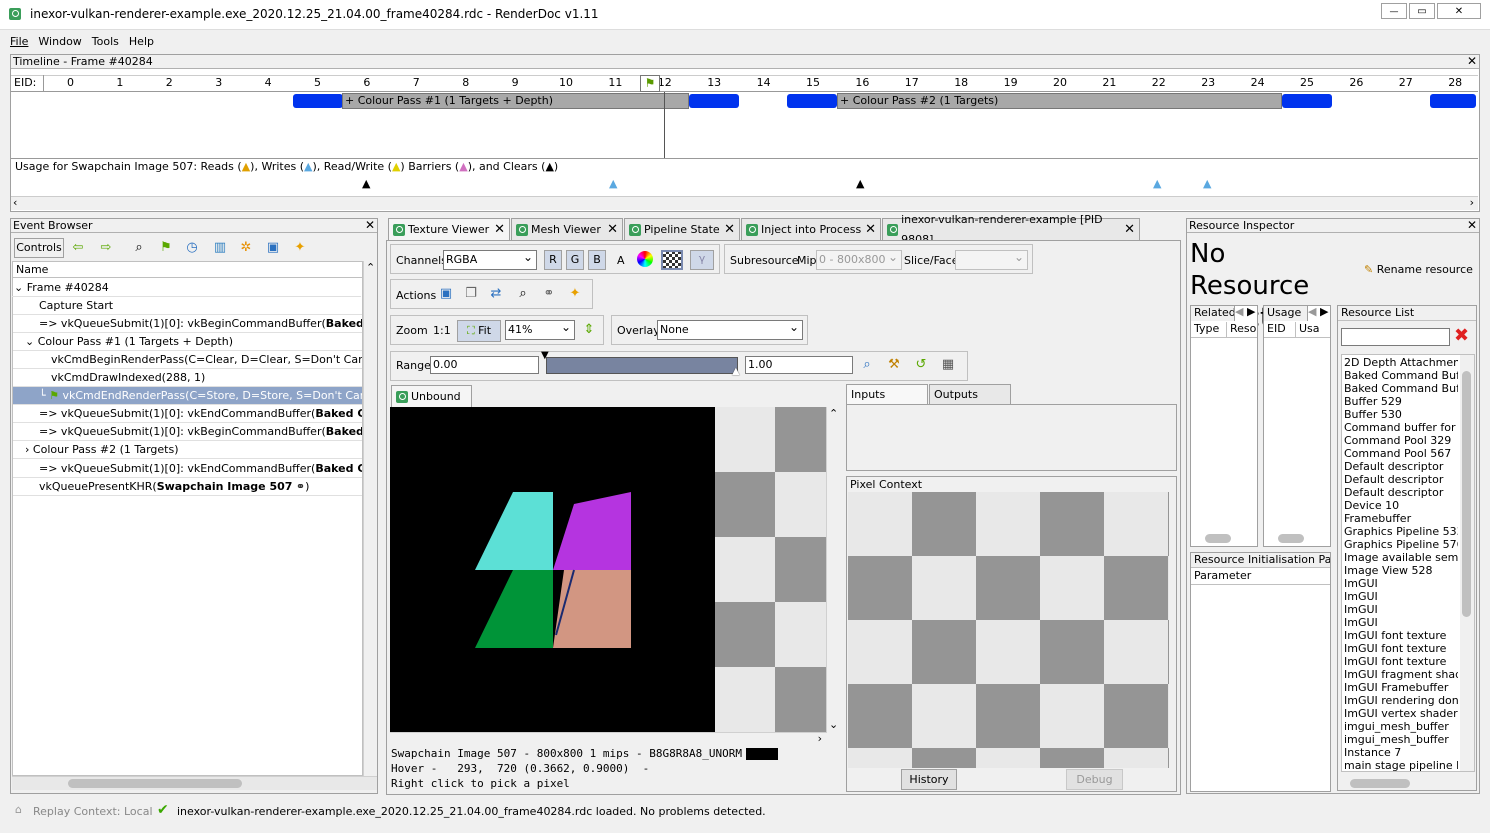 This screenshot has width=1490, height=833. I want to click on alpha-channel-toggle: A, so click(621, 260).